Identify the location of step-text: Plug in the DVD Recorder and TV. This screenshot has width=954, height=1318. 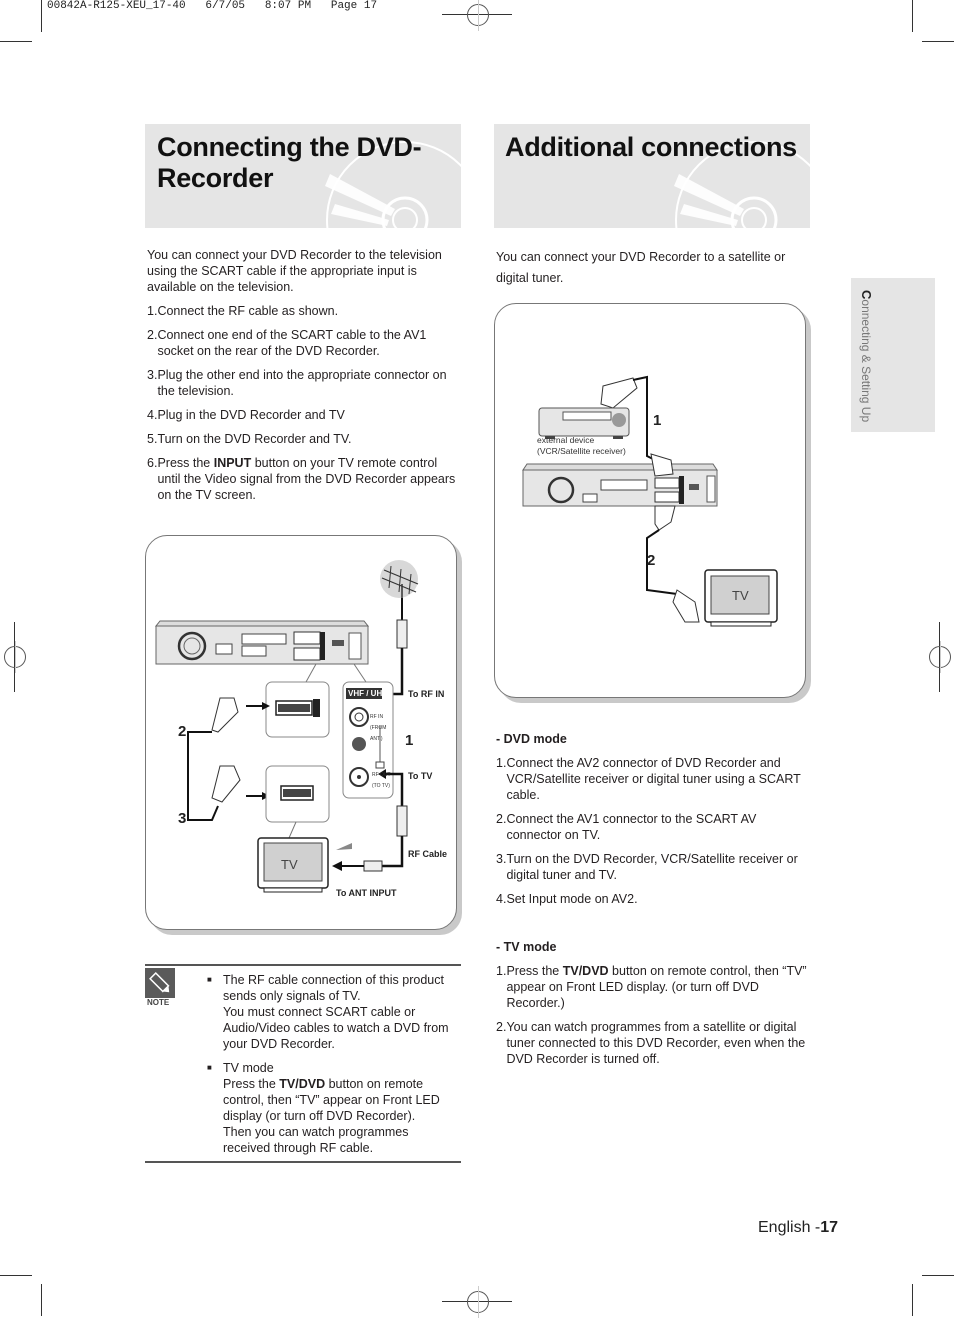
(251, 415).